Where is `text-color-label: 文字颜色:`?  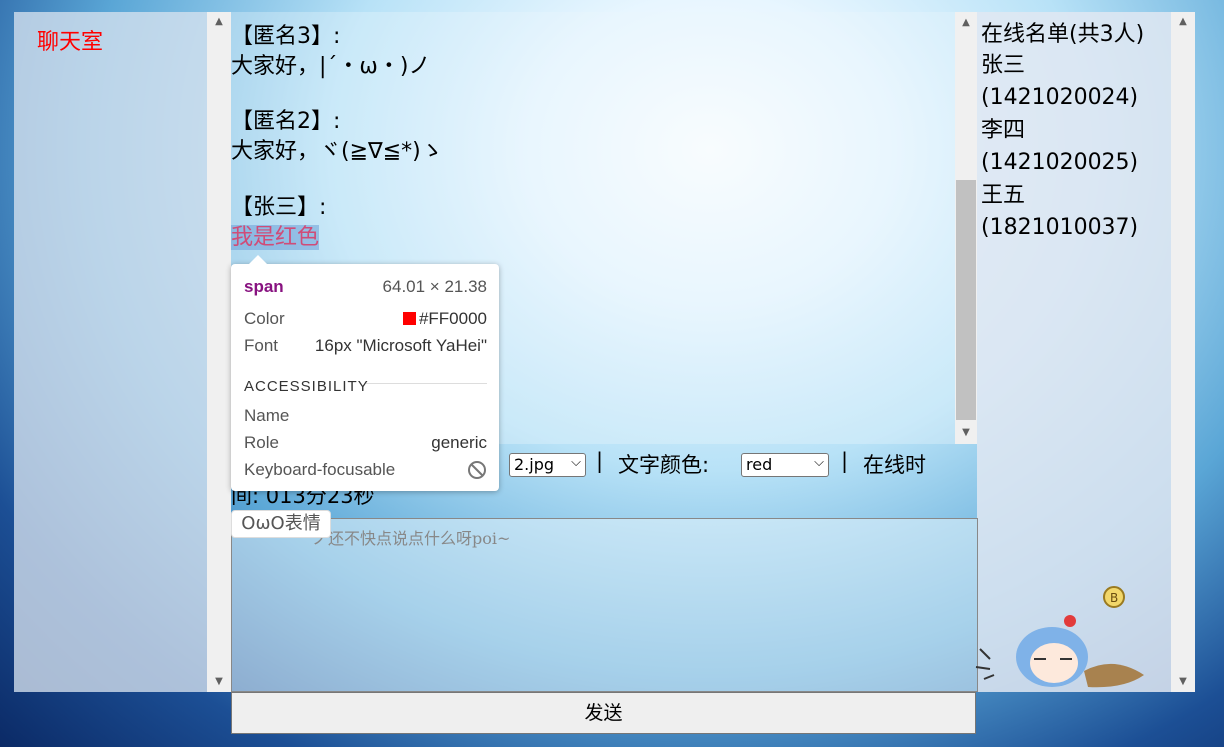 text-color-label: 文字颜色: is located at coordinates (664, 465).